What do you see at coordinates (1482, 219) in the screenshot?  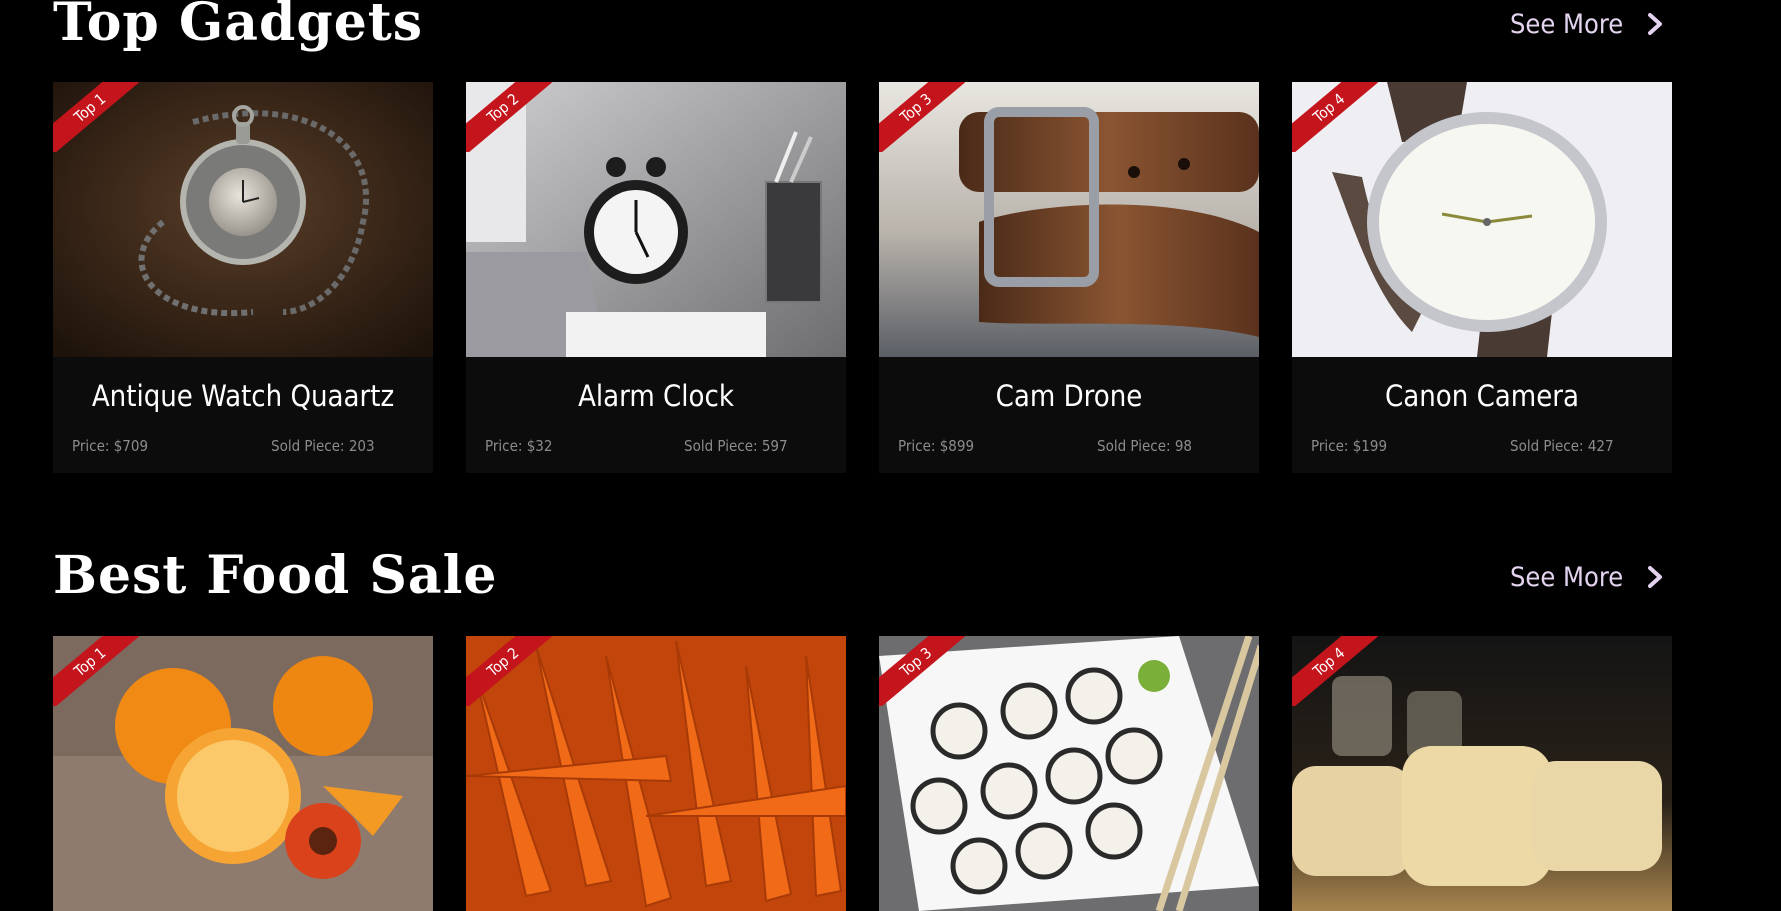 I see `product-image-wrist-watch: Top 4` at bounding box center [1482, 219].